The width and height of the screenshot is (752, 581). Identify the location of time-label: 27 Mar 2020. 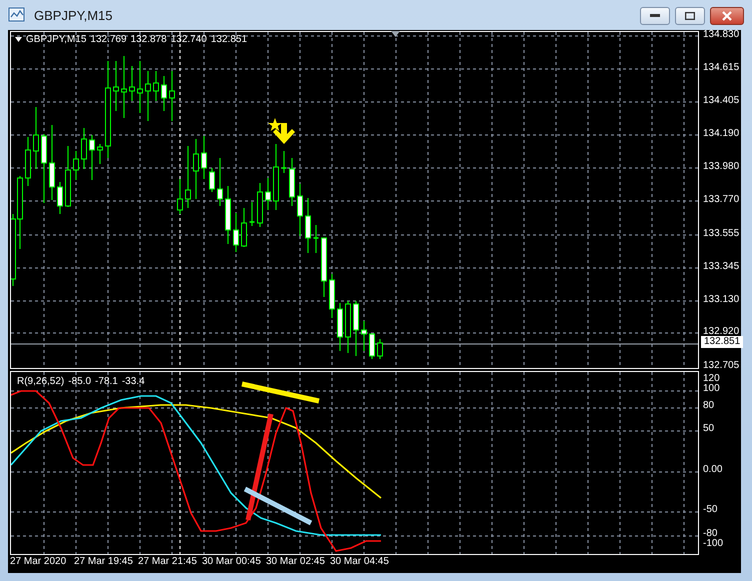
(39, 561).